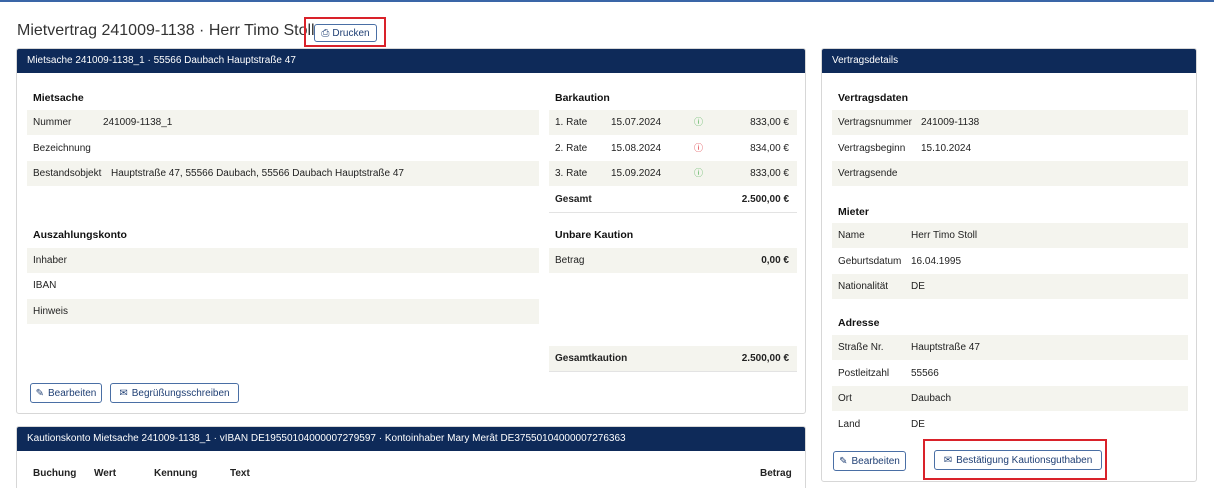  What do you see at coordinates (66, 393) in the screenshot?
I see `edit-button: ✎ Bearbeiten` at bounding box center [66, 393].